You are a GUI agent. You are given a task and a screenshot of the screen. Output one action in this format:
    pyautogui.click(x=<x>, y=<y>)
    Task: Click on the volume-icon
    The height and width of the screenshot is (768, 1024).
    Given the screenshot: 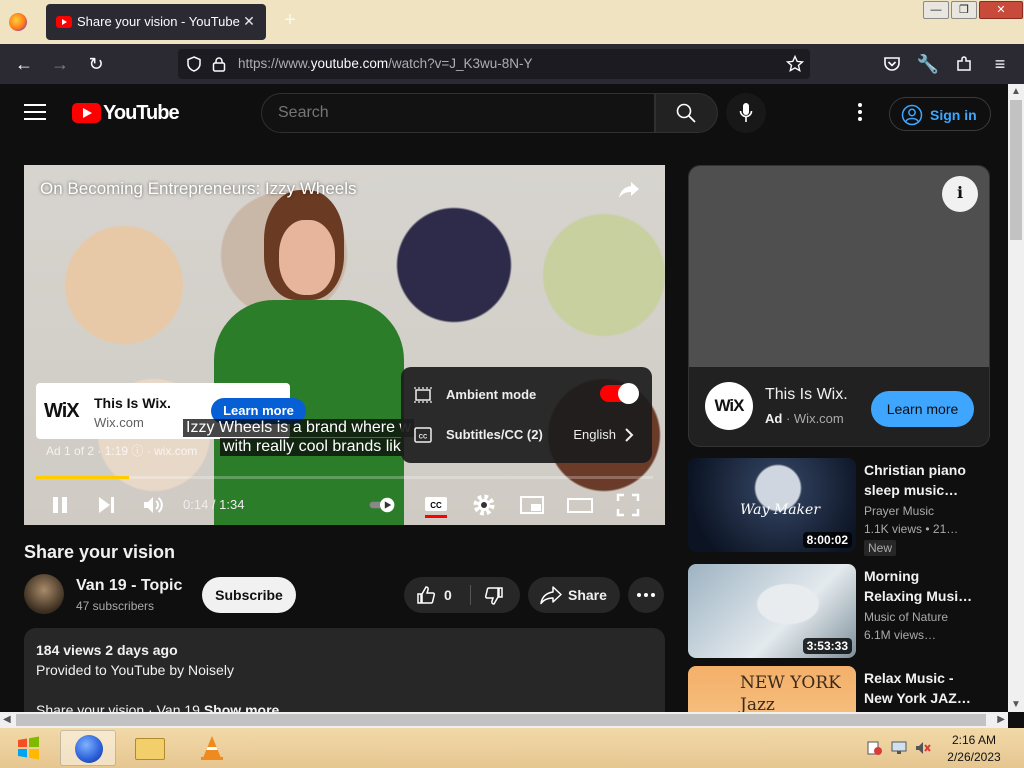 What is the action you would take?
    pyautogui.click(x=153, y=505)
    